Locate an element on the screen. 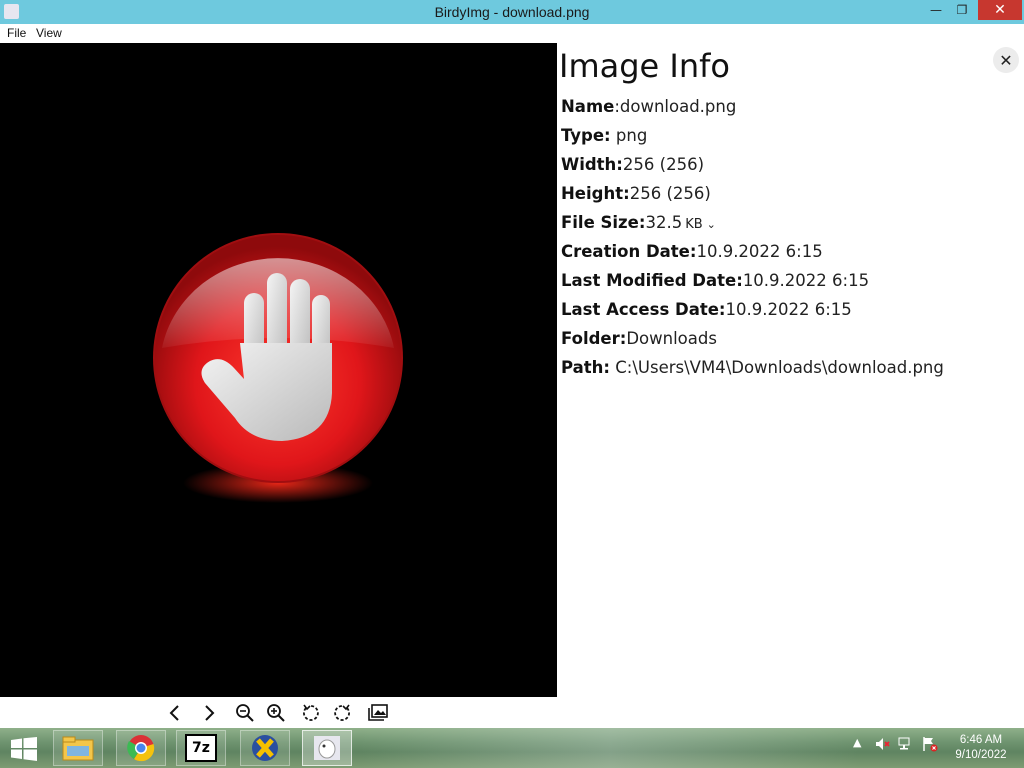  taskbar-clock: 6:46 AM 9/10/2022 is located at coordinates (981, 748).